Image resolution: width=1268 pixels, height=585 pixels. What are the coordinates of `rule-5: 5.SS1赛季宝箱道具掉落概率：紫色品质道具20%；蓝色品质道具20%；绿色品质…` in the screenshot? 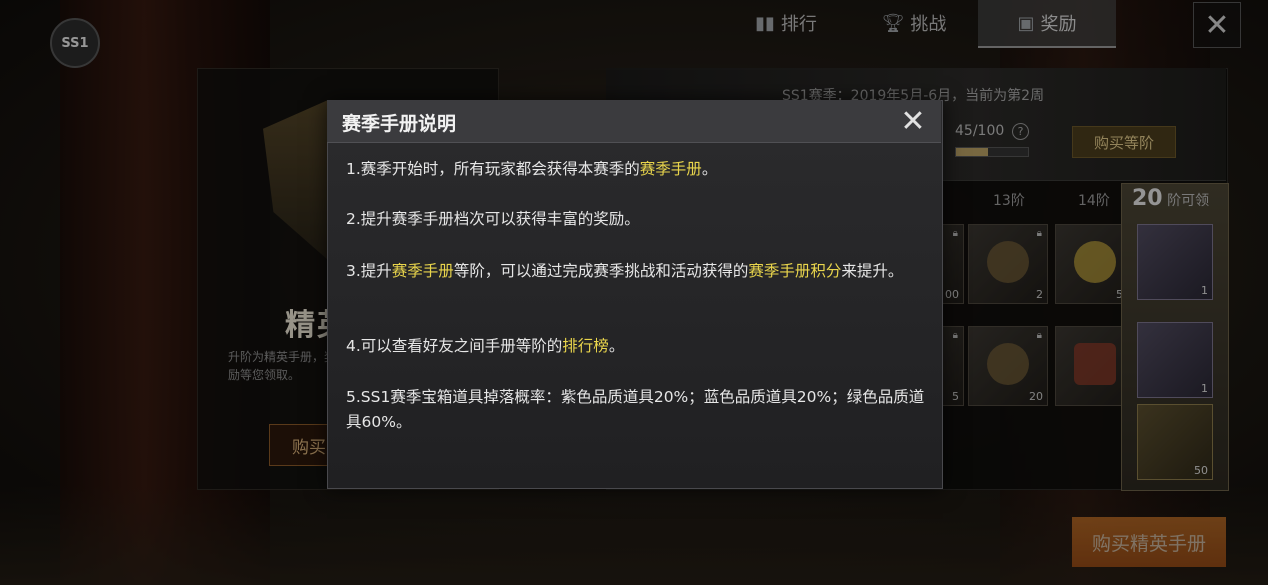 It's located at (638, 410).